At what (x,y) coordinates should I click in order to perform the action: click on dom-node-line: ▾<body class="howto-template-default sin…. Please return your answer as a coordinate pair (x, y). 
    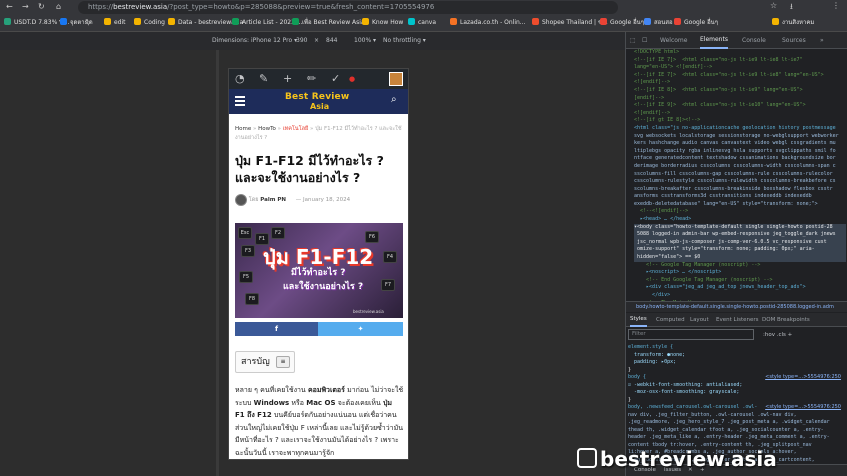
    Looking at the image, I should click on (740, 227).